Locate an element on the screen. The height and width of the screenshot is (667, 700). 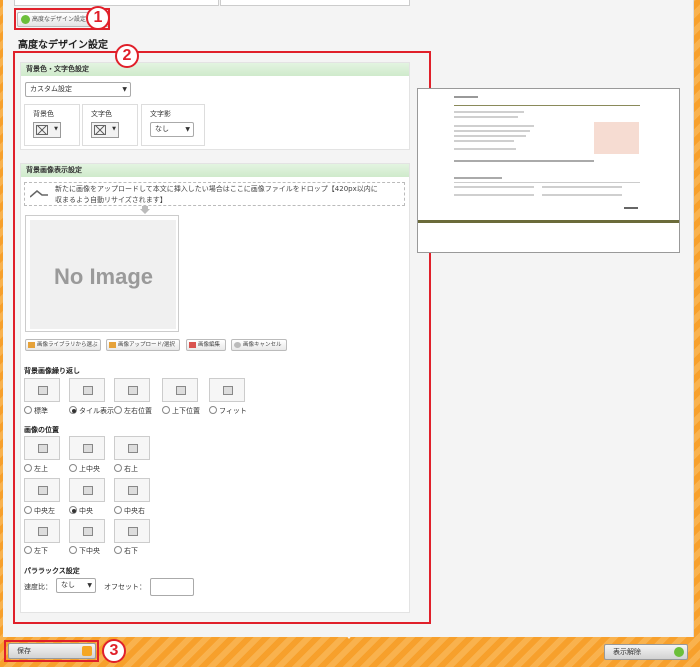
marker-3: 3 is located at coordinates (114, 651).